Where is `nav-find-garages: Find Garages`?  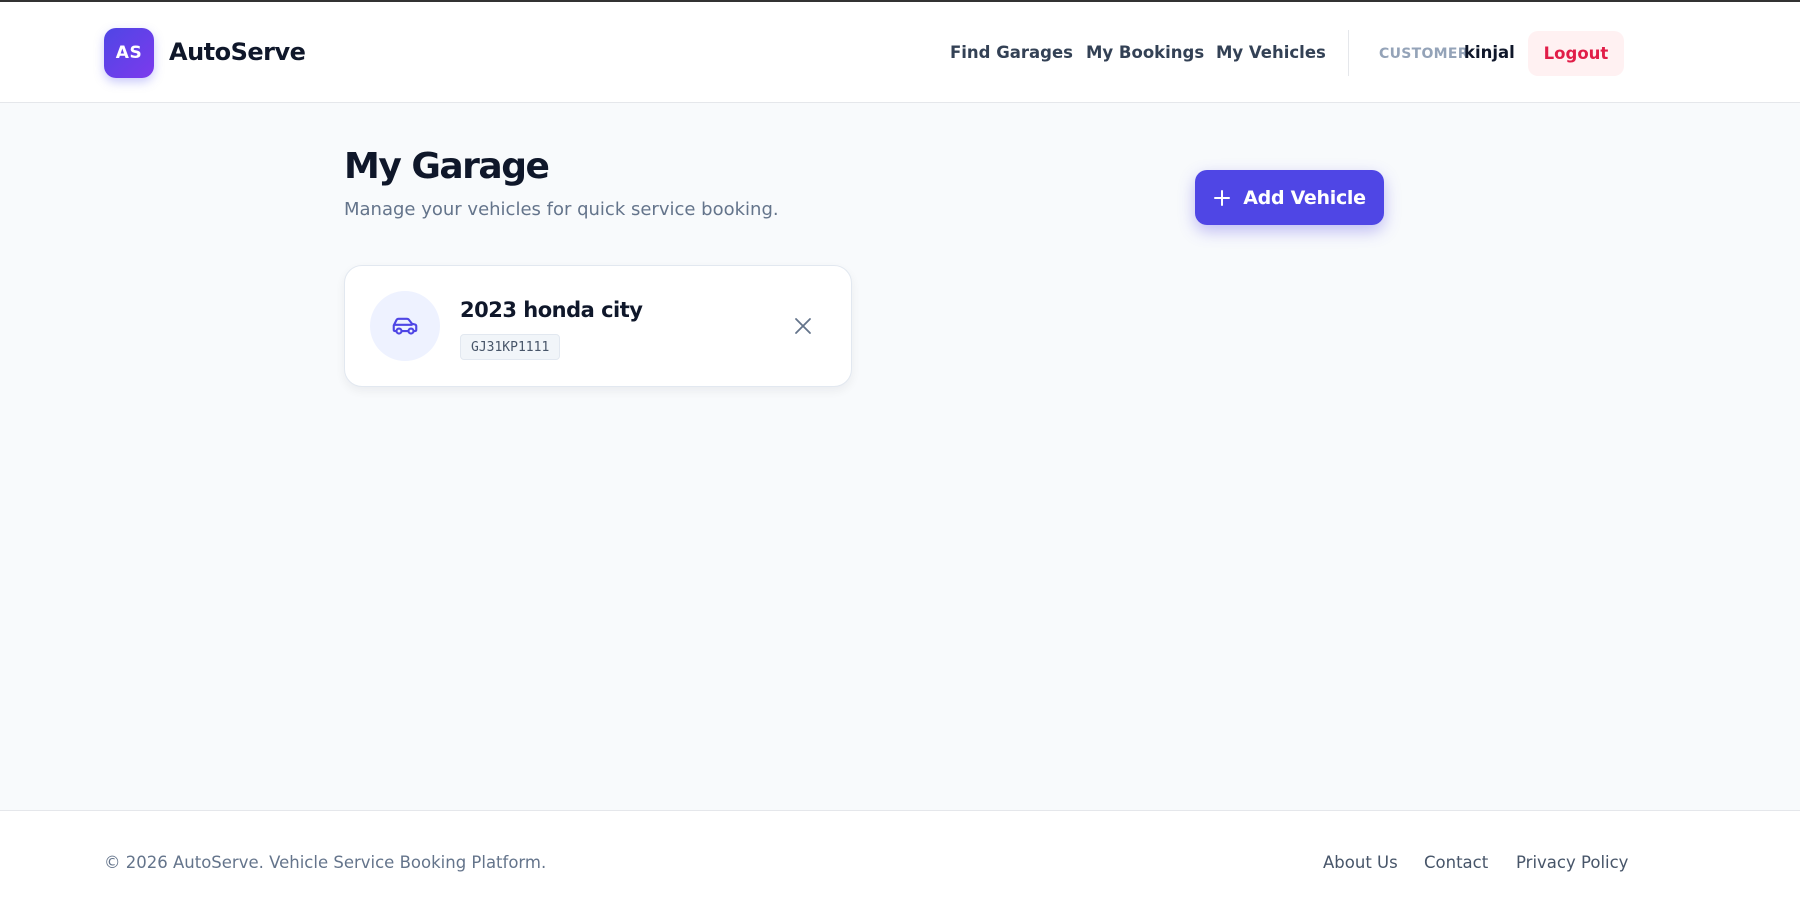
nav-find-garages: Find Garages is located at coordinates (1011, 52).